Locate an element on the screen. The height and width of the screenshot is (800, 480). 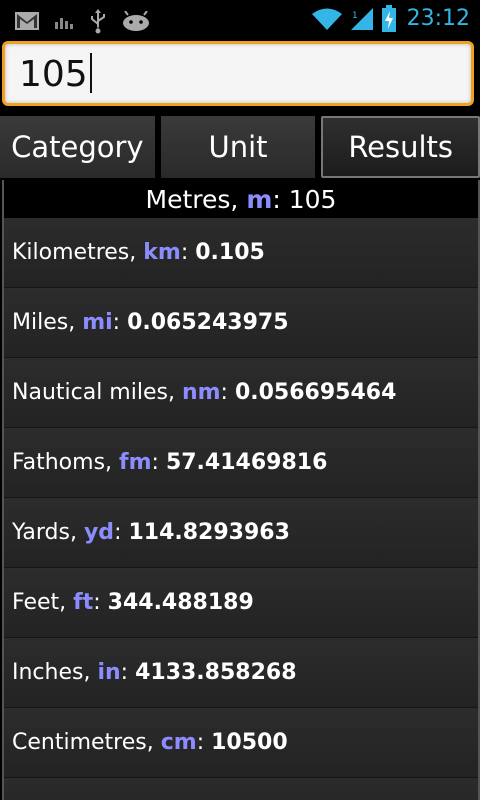
tab-bar: Category Unit Results is located at coordinates (240, 148).